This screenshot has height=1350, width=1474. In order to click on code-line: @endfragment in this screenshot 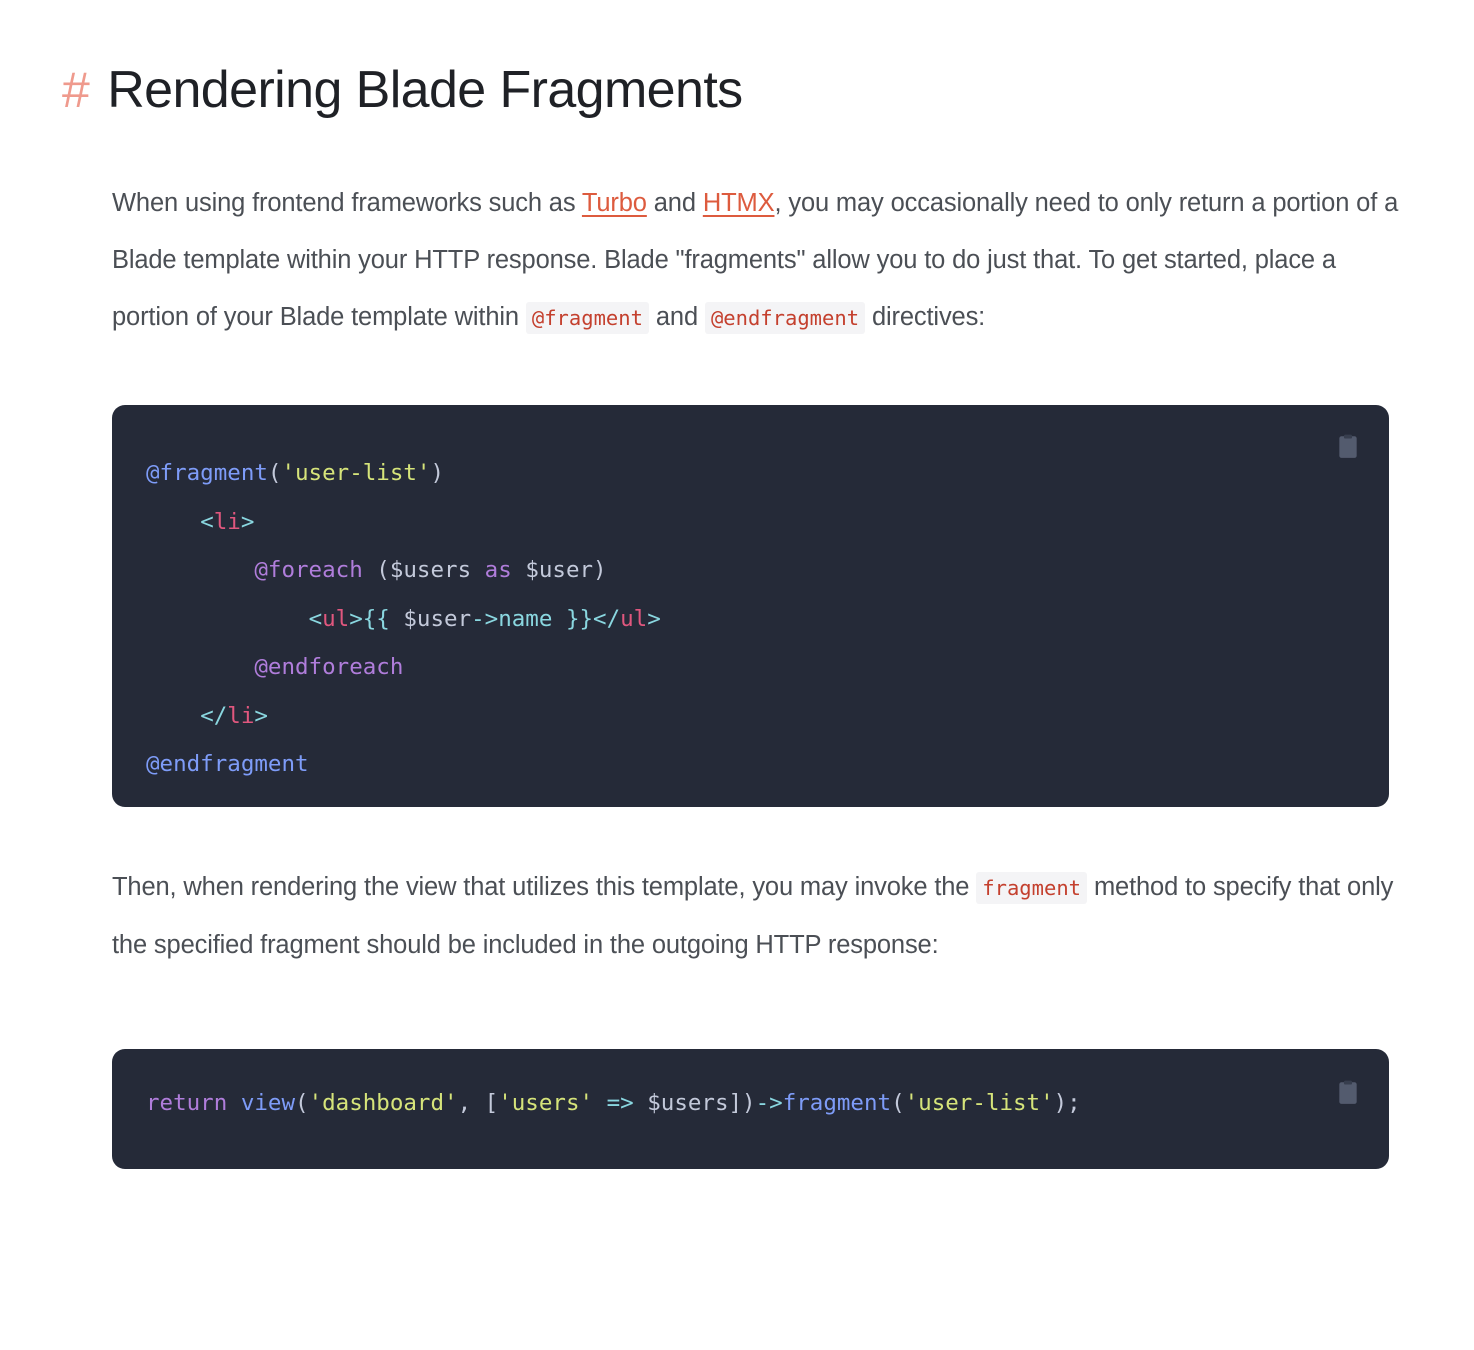, I will do `click(747, 764)`.